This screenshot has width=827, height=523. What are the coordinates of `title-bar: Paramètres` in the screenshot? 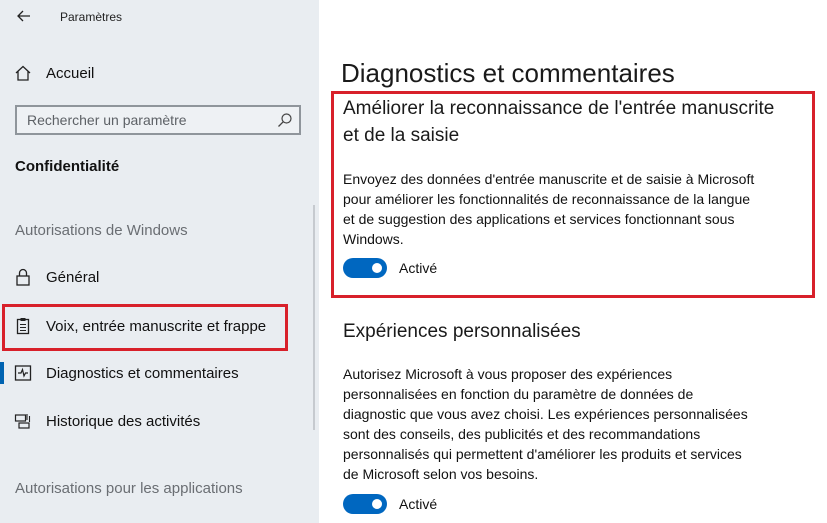 It's located at (159, 17).